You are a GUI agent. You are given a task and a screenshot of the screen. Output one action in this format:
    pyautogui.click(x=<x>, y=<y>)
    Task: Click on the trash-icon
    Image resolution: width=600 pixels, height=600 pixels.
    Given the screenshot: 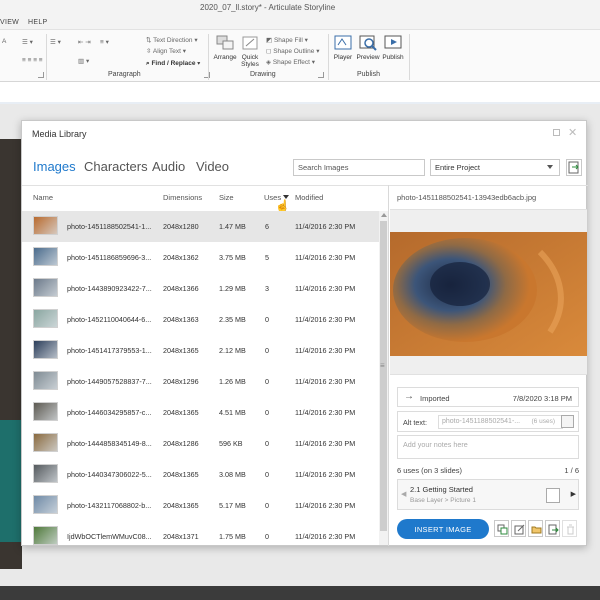 What is the action you would take?
    pyautogui.click(x=570, y=529)
    